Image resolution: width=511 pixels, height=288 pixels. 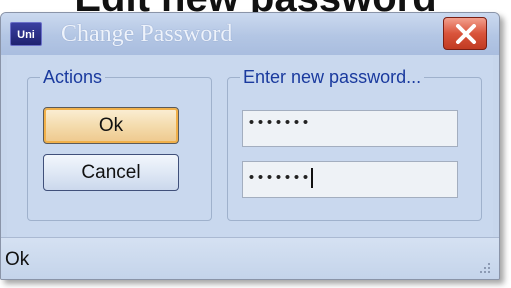 What do you see at coordinates (26, 34) in the screenshot?
I see `app-icon: Uni` at bounding box center [26, 34].